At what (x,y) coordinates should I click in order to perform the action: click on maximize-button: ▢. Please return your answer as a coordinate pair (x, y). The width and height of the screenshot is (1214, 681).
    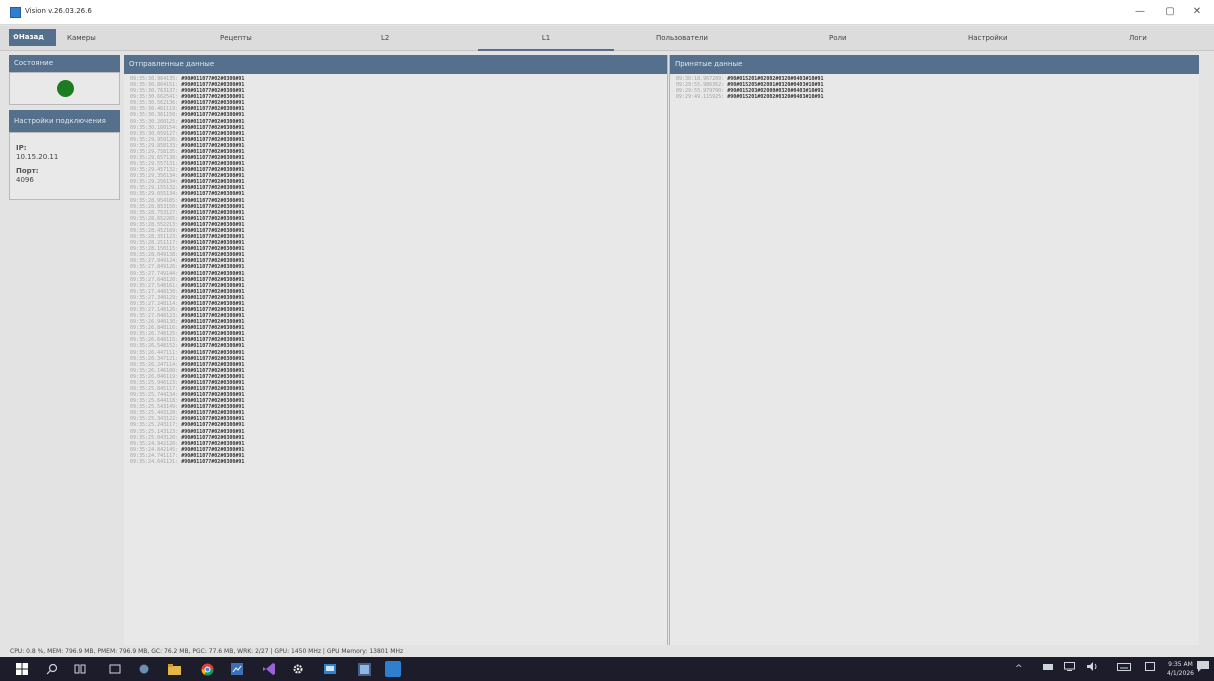
    Looking at the image, I should click on (1170, 12).